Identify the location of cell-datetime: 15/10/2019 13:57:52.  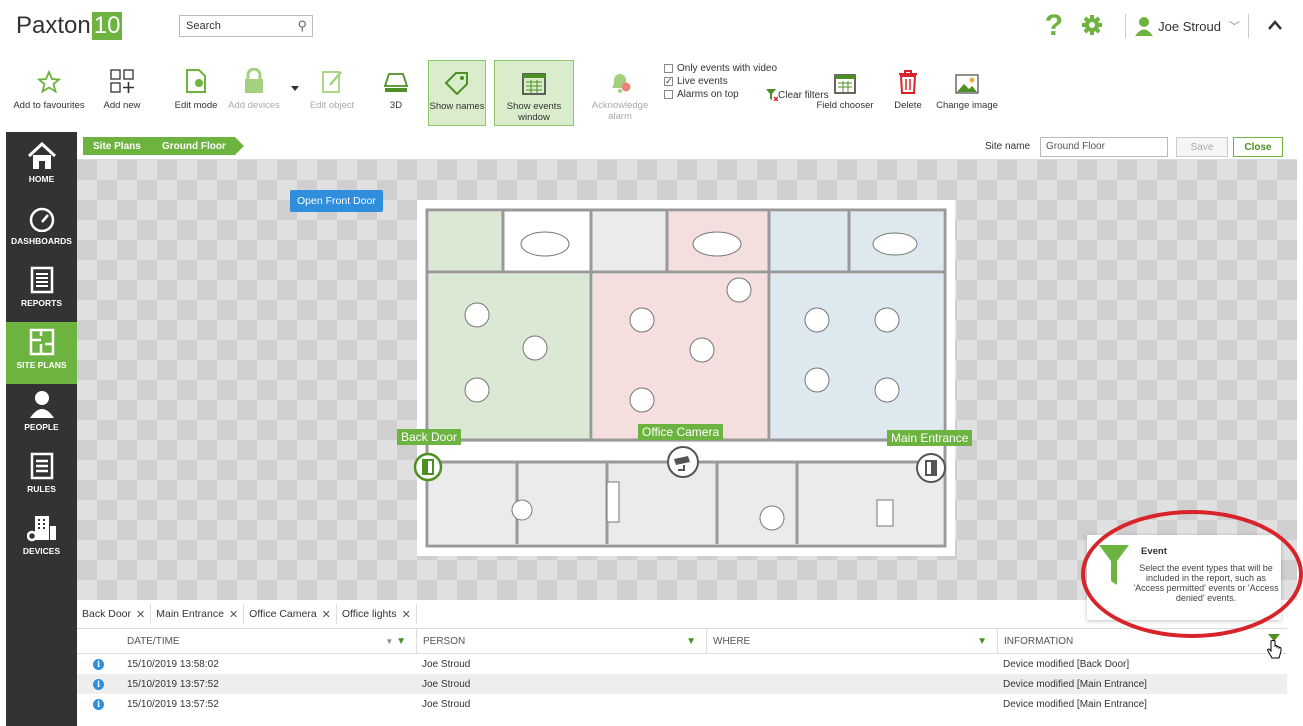
(173, 684).